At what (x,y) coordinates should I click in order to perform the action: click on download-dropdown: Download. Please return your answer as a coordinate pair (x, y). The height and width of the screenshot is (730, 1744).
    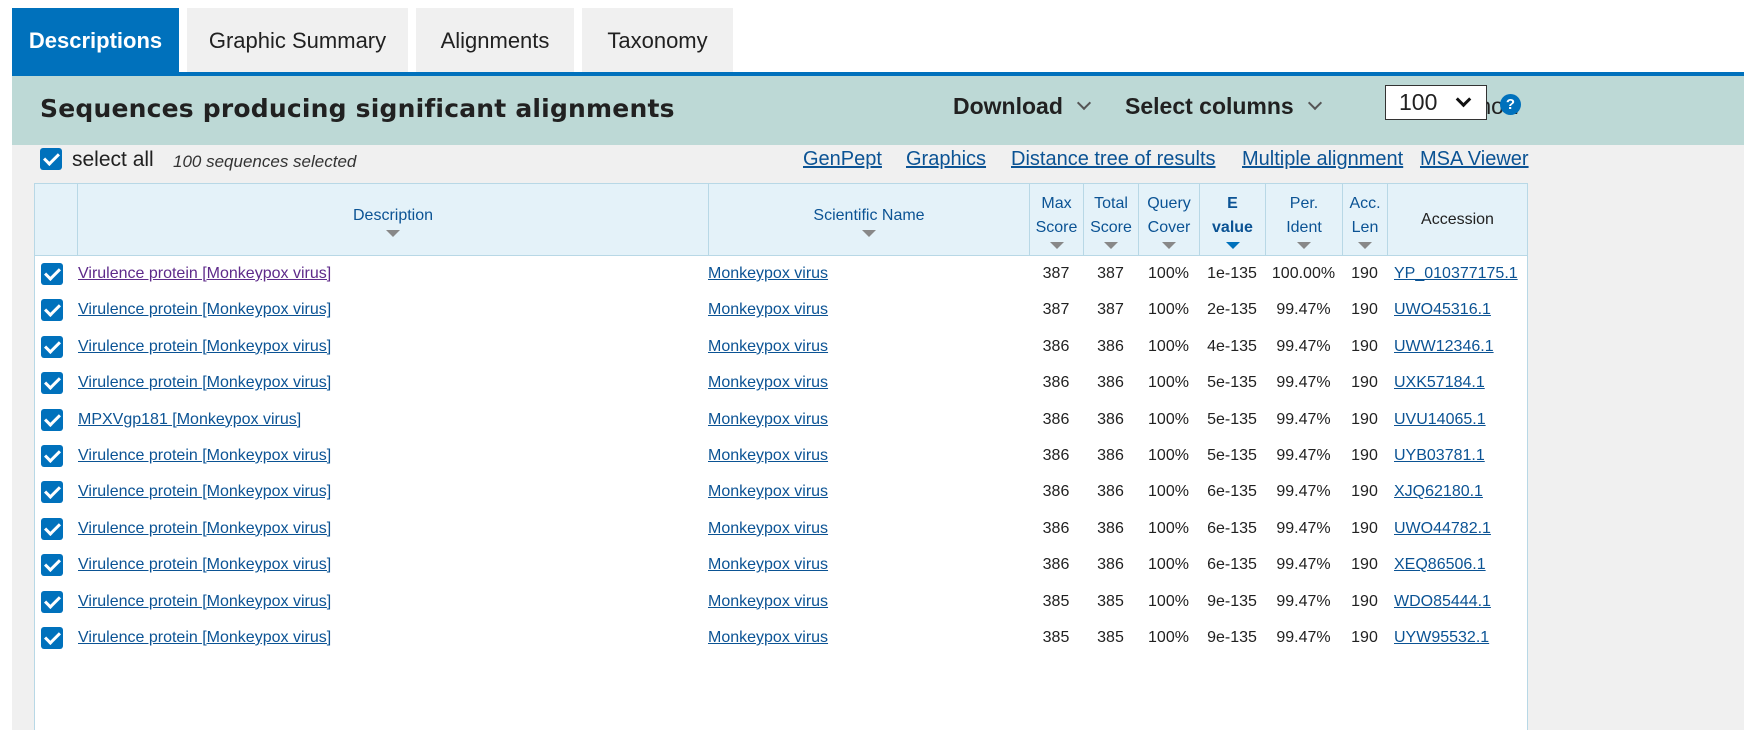
    Looking at the image, I should click on (1022, 106).